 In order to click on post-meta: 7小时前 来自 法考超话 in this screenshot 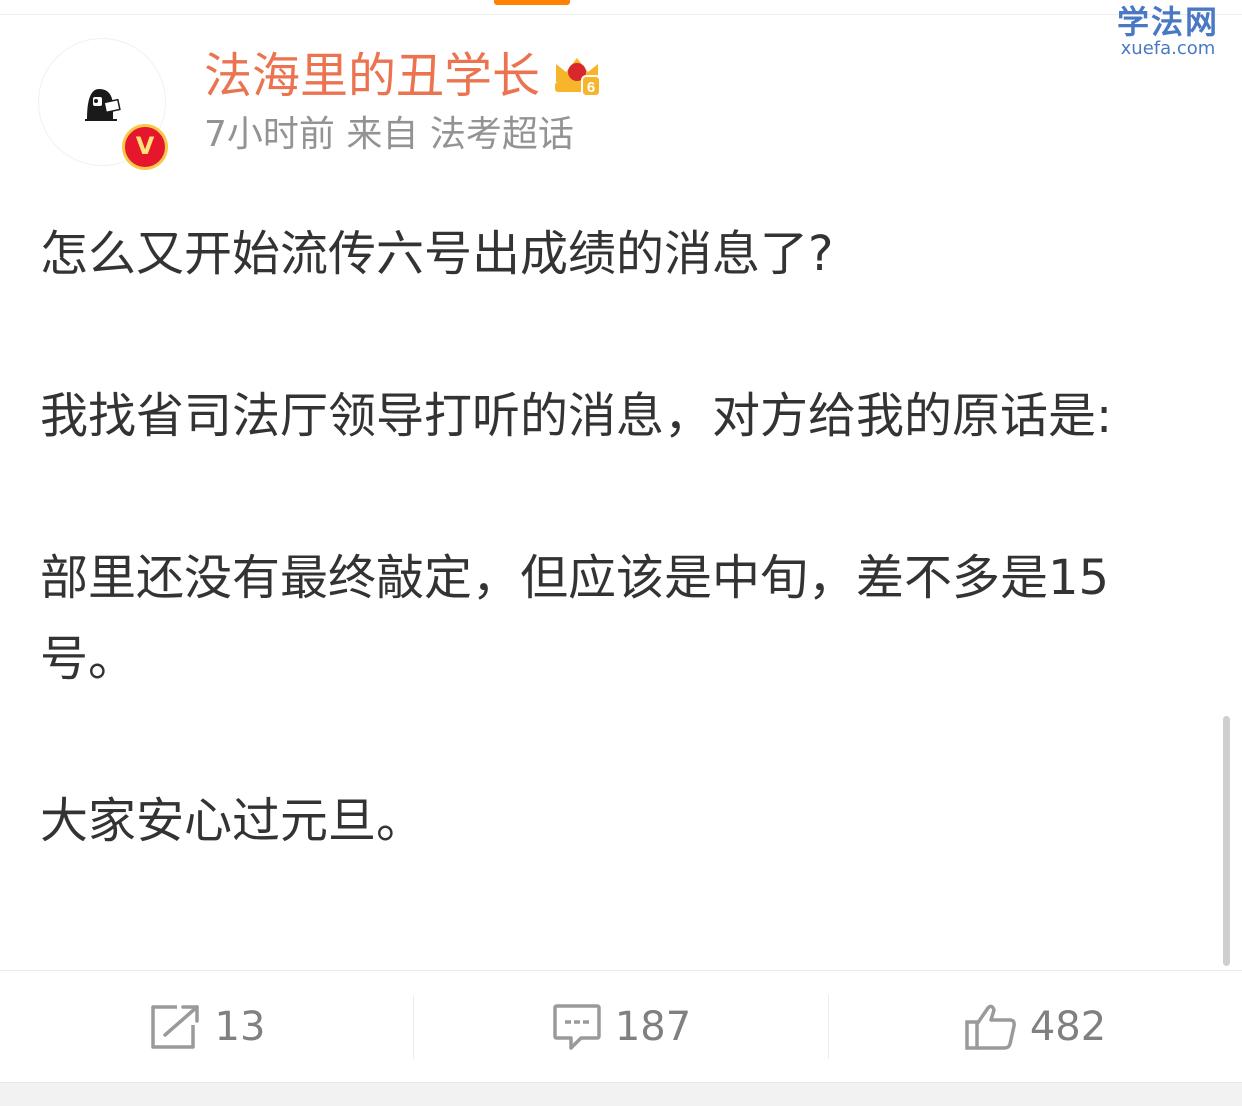, I will do `click(389, 135)`.